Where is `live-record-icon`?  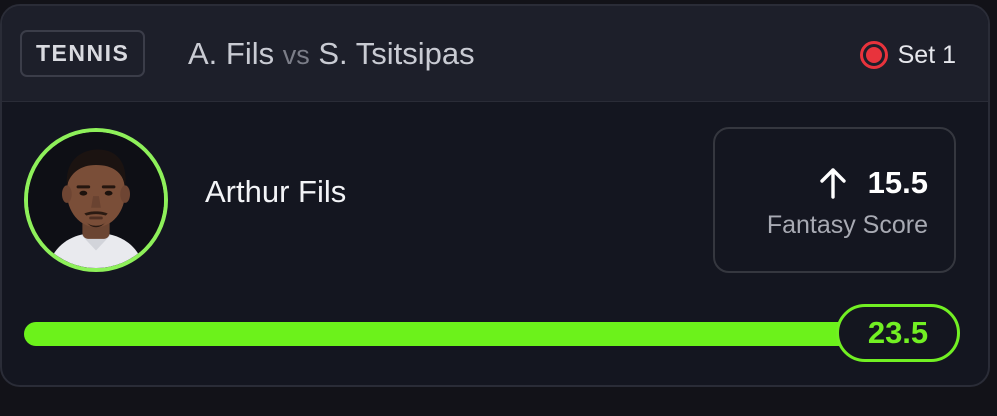 live-record-icon is located at coordinates (873, 55).